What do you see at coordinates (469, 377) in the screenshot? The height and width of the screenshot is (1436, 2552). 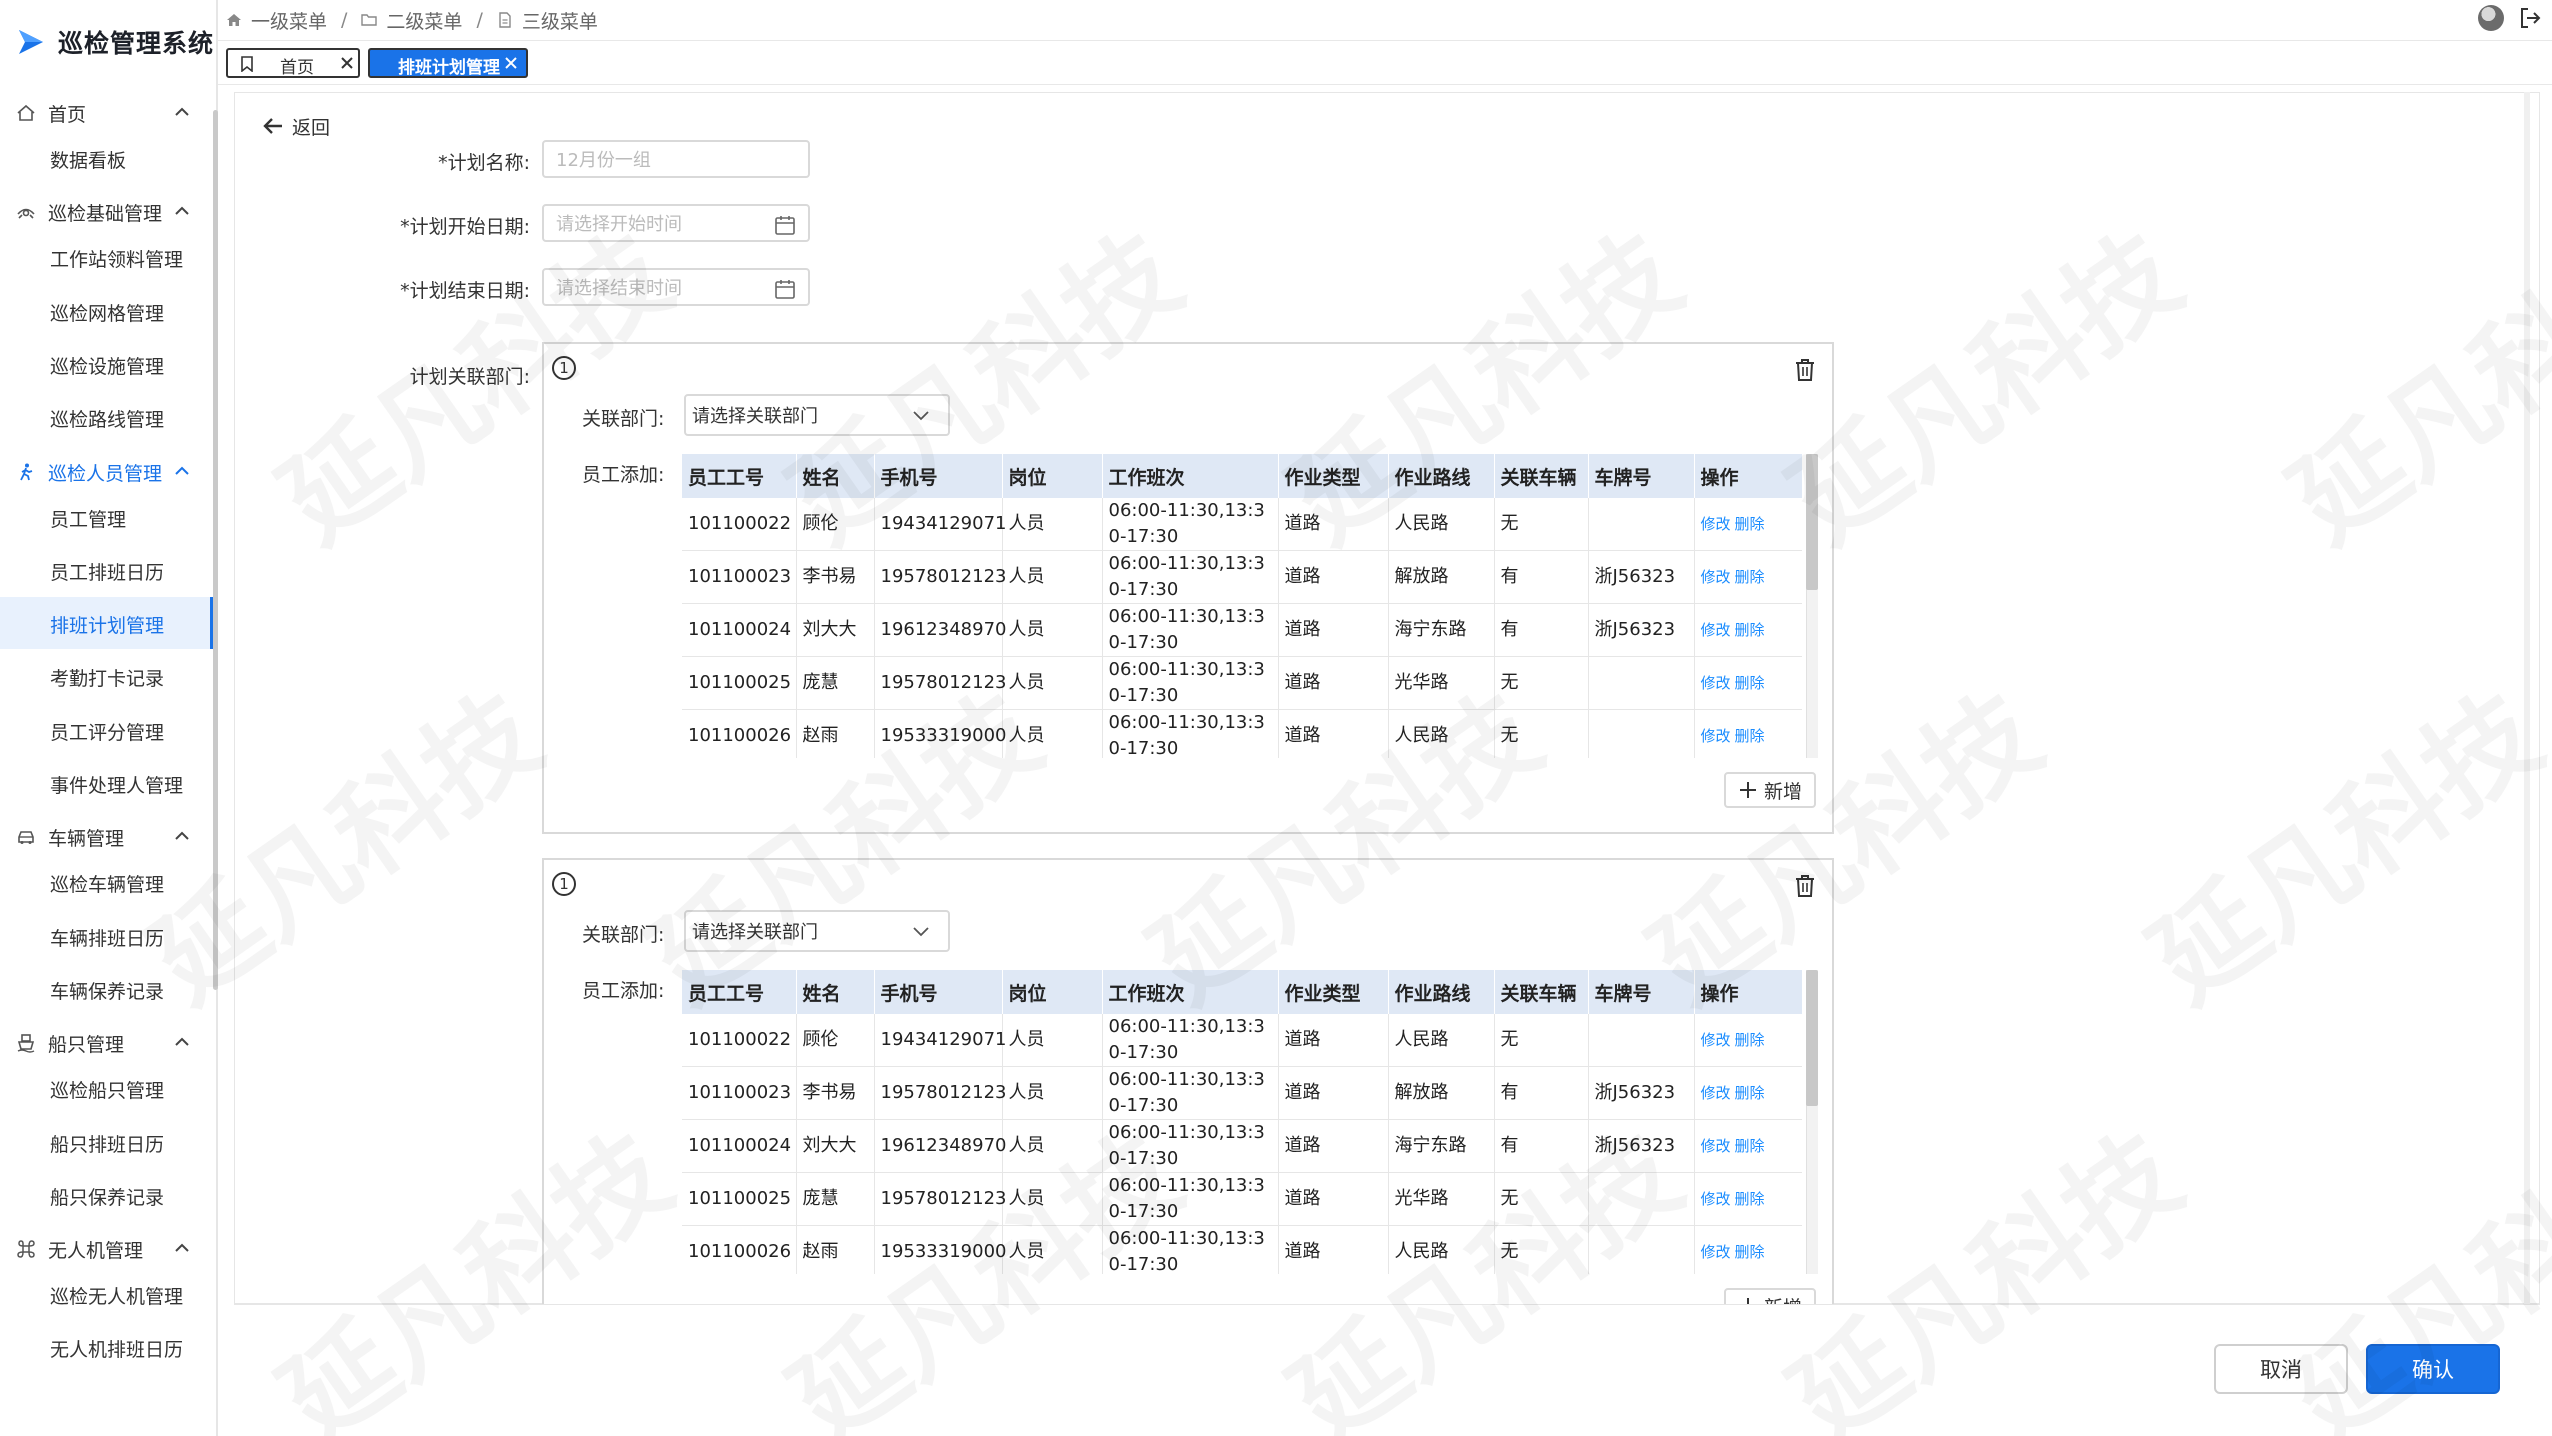 I see `dept-section-label: 计划关联部门:` at bounding box center [469, 377].